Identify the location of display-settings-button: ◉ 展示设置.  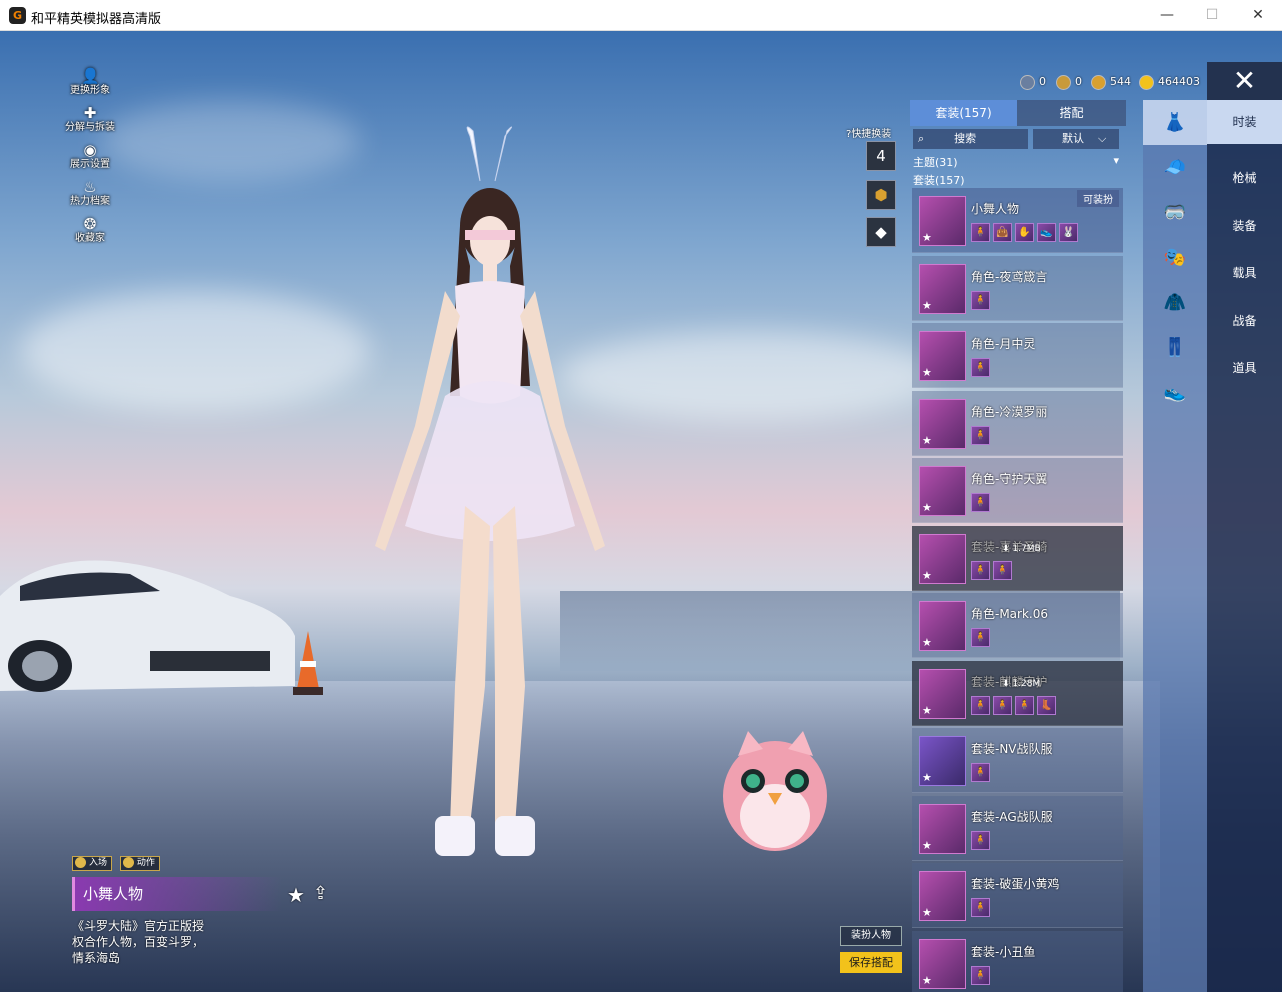
(90, 159).